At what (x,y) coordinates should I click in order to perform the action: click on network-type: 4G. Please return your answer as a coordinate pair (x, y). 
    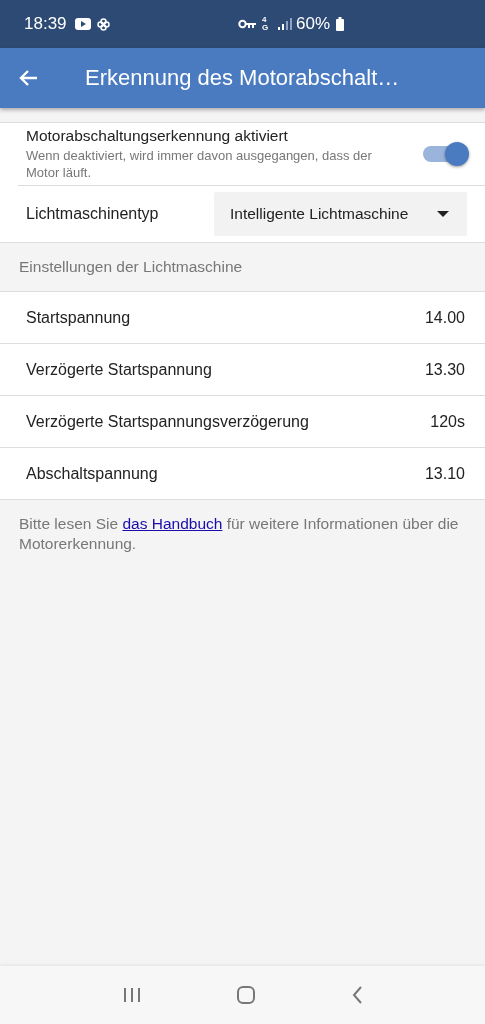
    Looking at the image, I should click on (265, 24).